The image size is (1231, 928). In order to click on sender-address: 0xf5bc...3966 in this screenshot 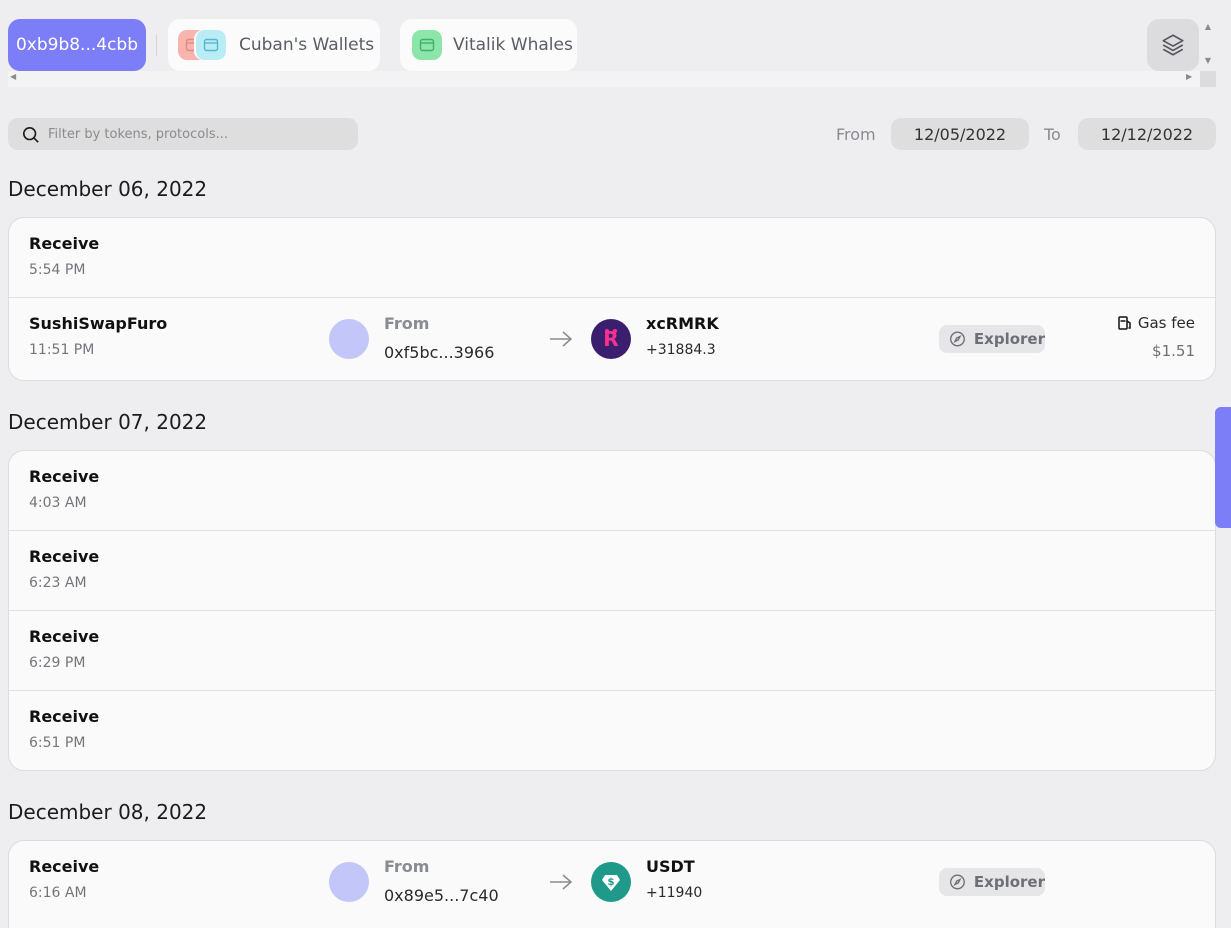, I will do `click(439, 352)`.